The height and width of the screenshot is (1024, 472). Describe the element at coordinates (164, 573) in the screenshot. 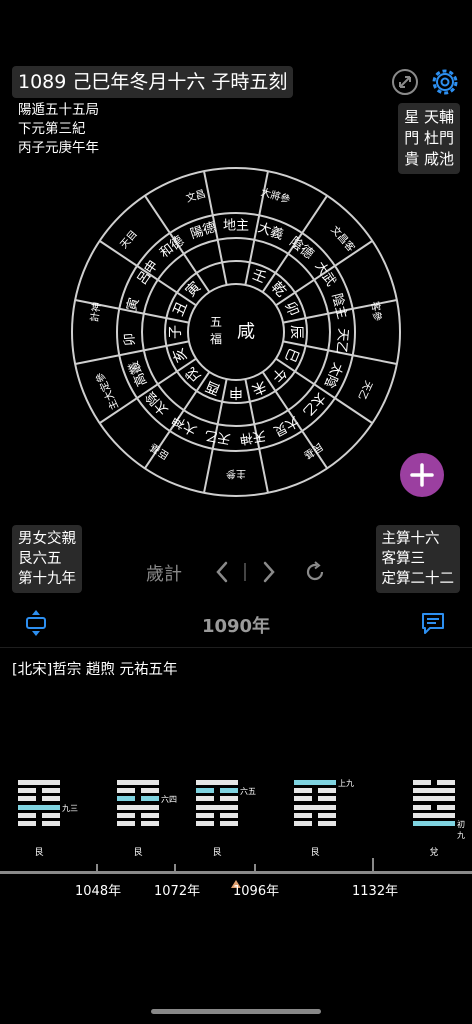

I see `mode-label: 歲計` at that location.